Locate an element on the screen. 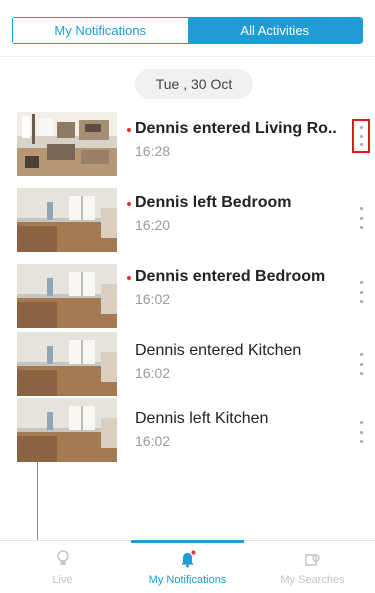 This screenshot has height=593, width=375. nav-label: Live is located at coordinates (62, 580).